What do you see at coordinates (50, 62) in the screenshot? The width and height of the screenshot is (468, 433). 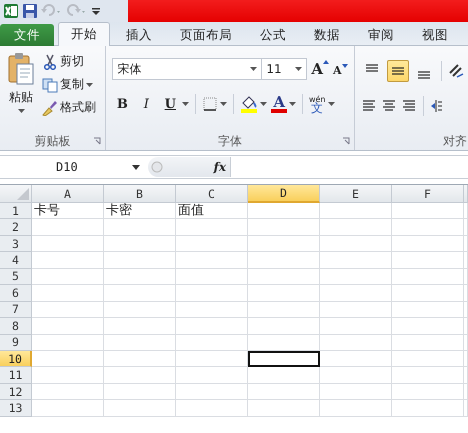 I see `scissors-icon` at bounding box center [50, 62].